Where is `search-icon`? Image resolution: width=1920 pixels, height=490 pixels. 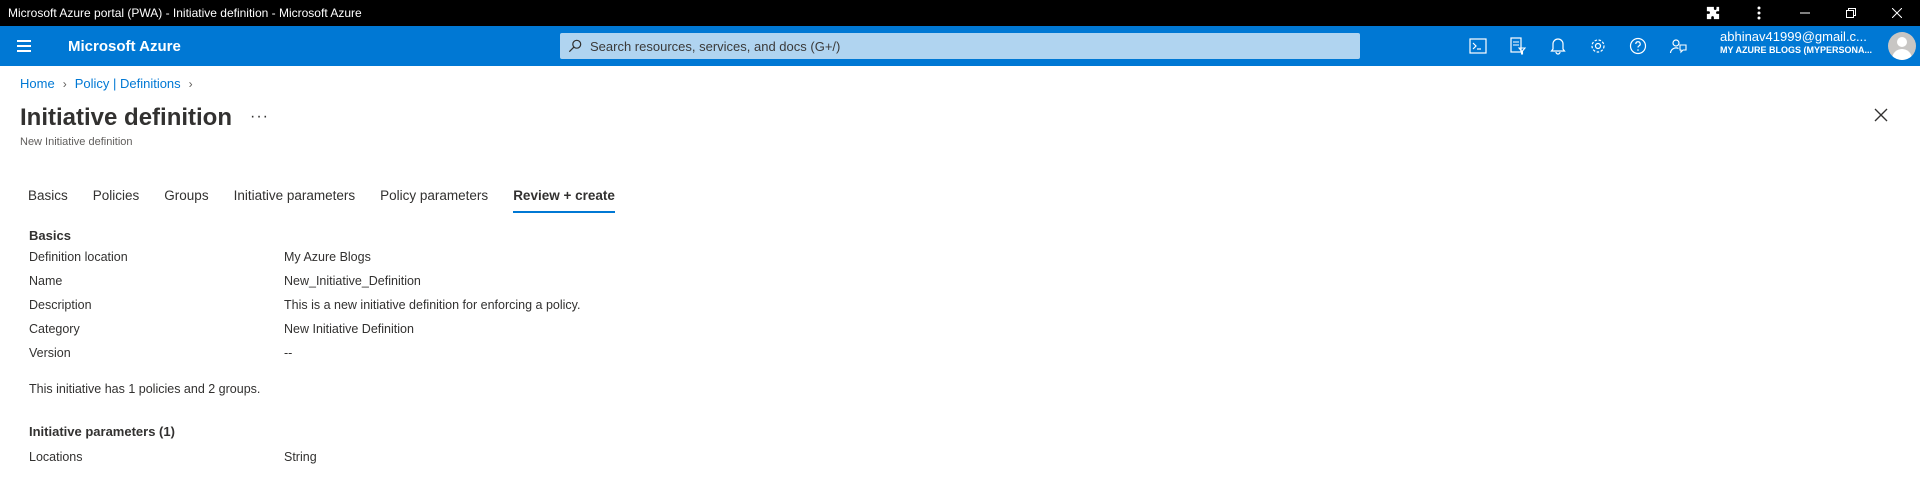
search-icon is located at coordinates (575, 46).